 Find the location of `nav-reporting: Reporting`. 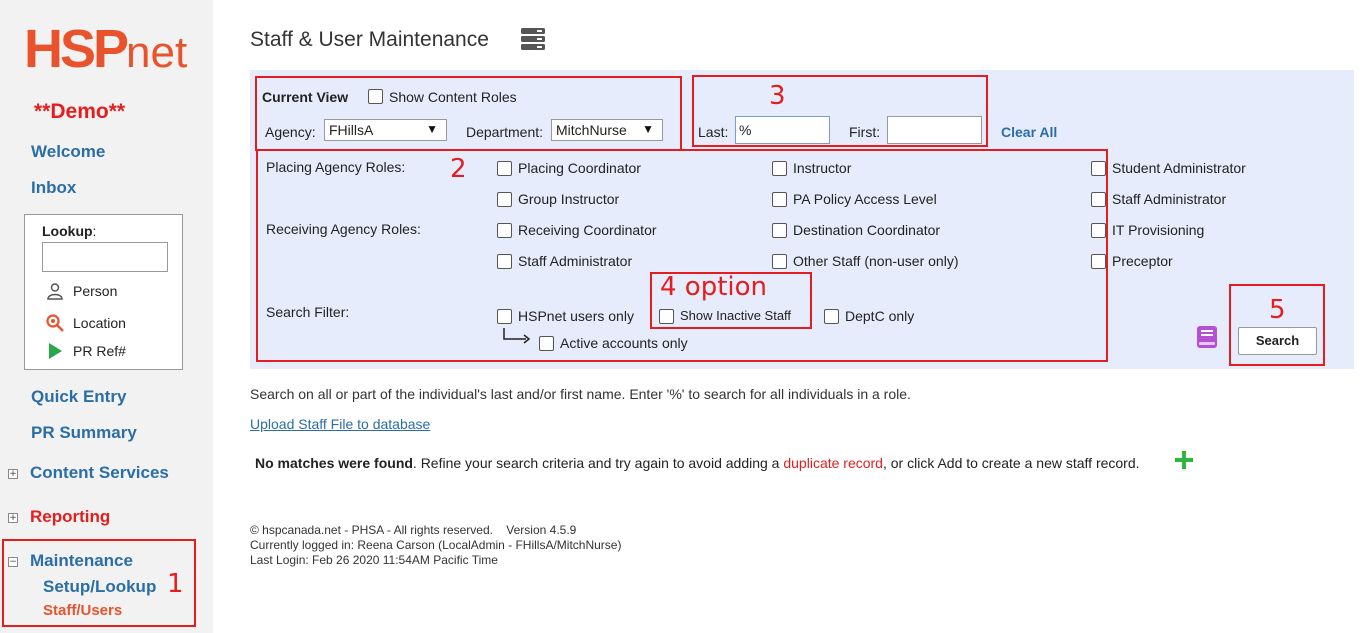

nav-reporting: Reporting is located at coordinates (70, 517).